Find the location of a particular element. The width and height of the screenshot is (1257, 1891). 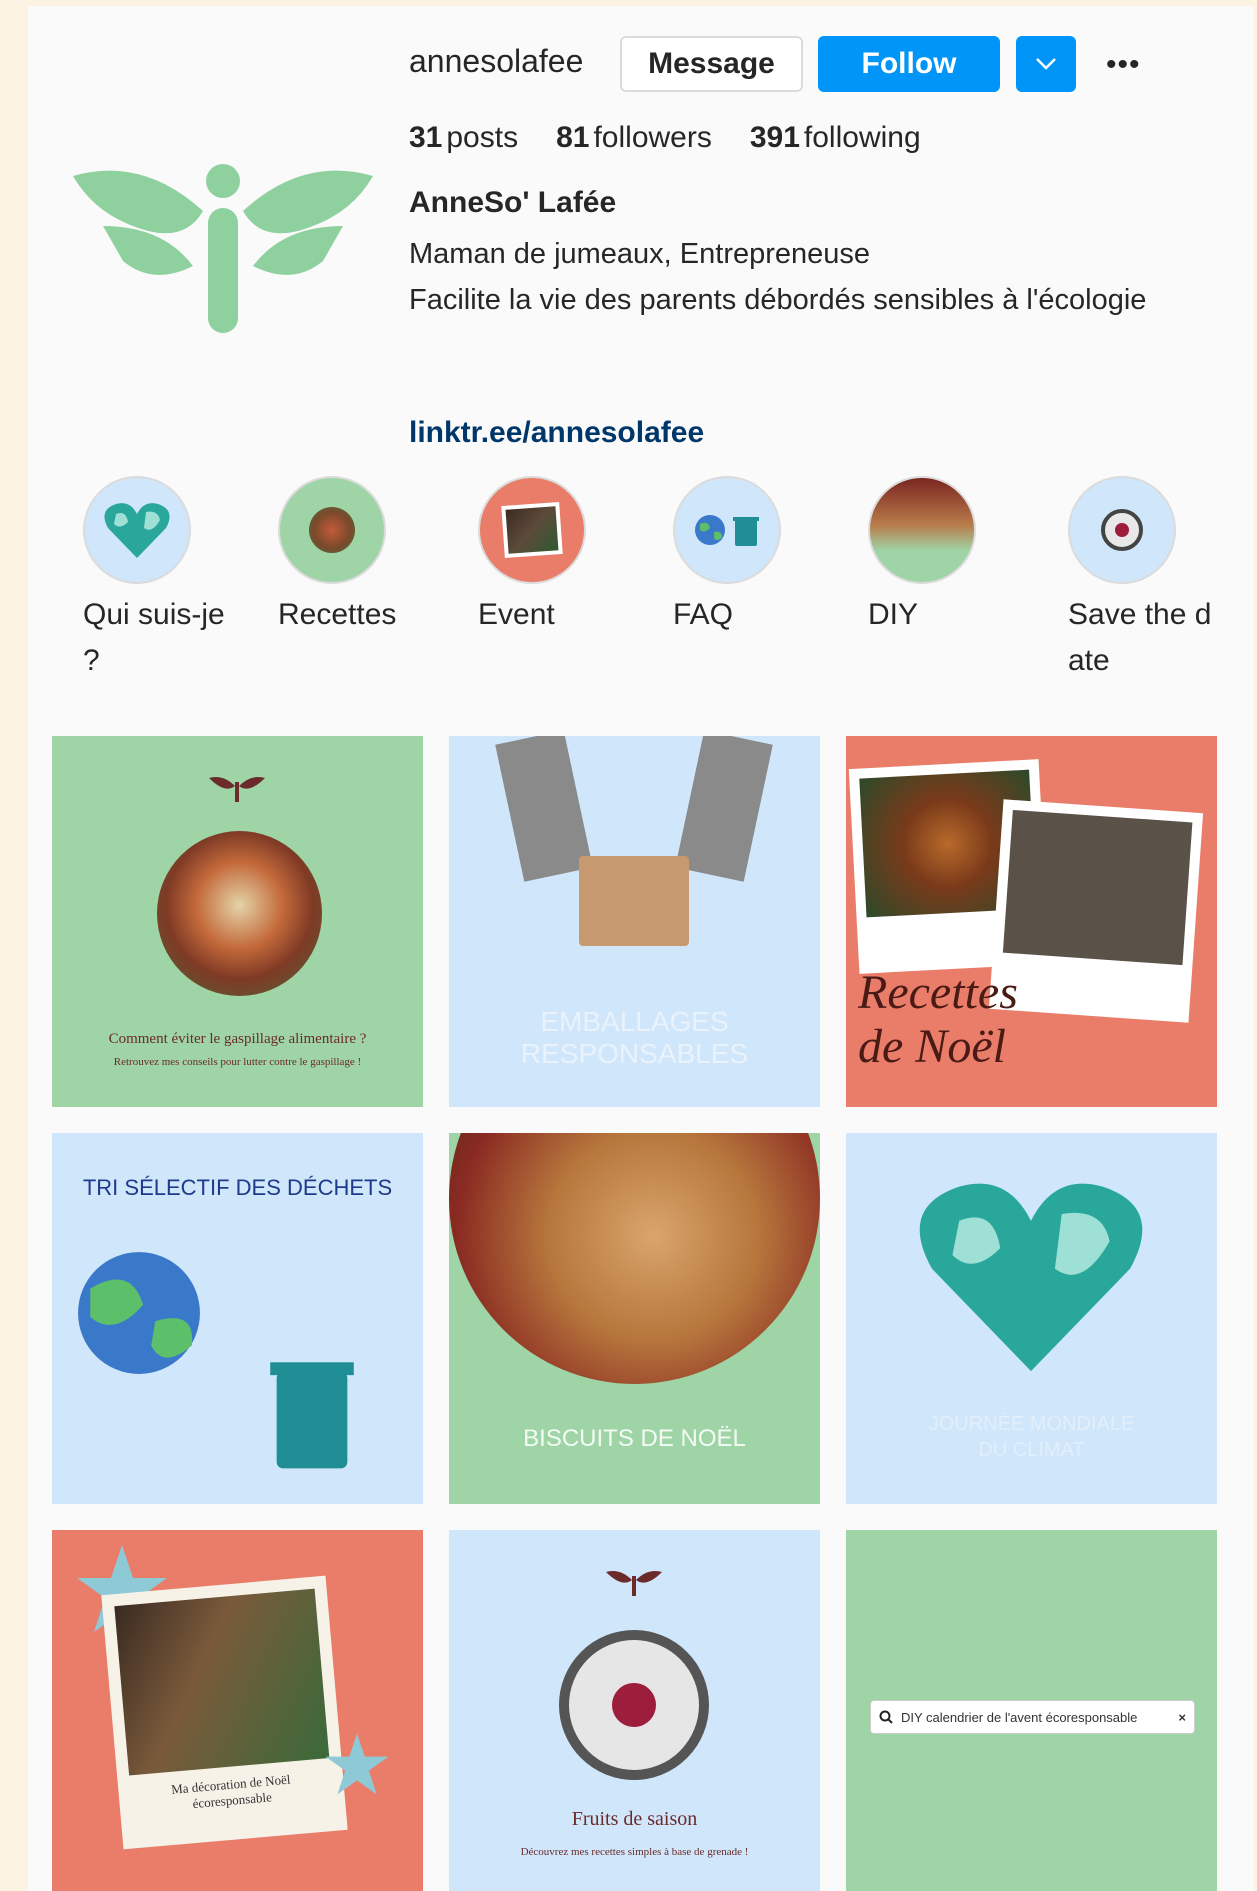

post-caption: TRI SÉLECTIF DES DÉCHETS is located at coordinates (237, 1187).